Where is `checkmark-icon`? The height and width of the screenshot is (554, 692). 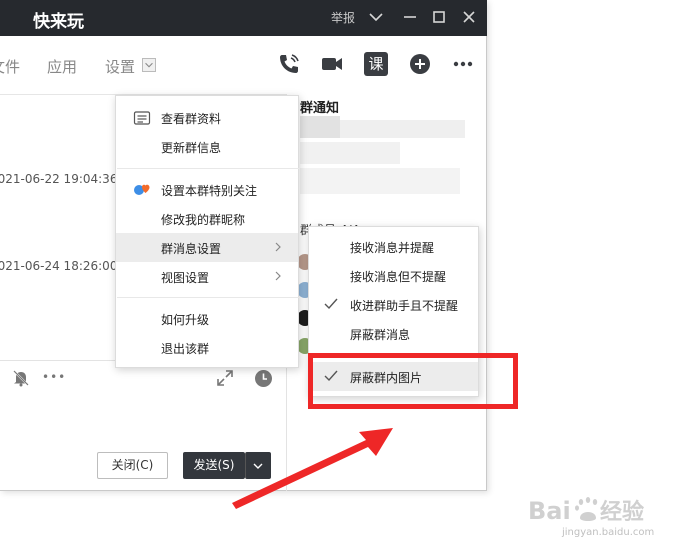 checkmark-icon is located at coordinates (331, 304).